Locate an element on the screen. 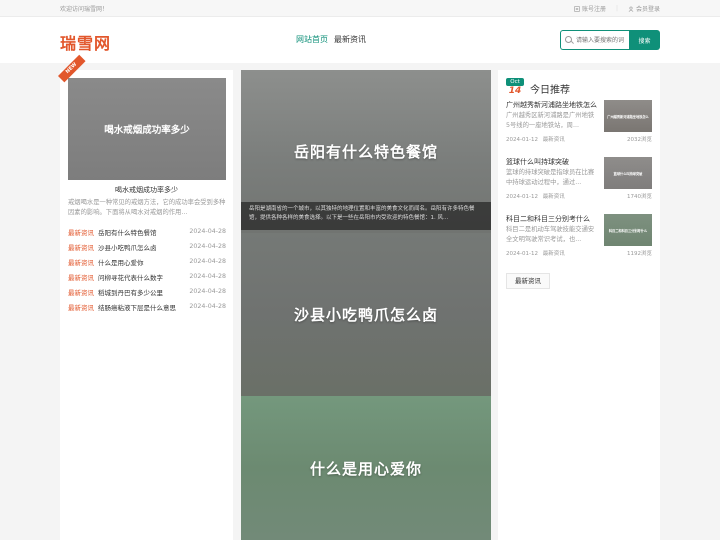  register-label: 账号注册 is located at coordinates (593, 9).